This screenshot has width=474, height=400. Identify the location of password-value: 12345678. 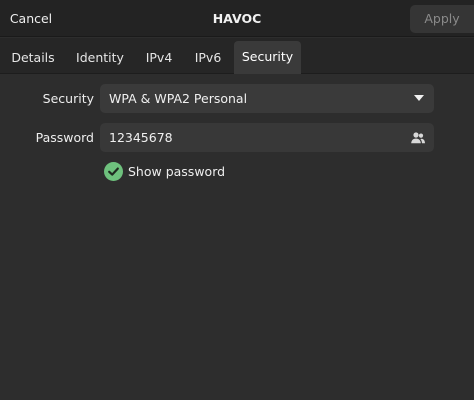
(141, 137).